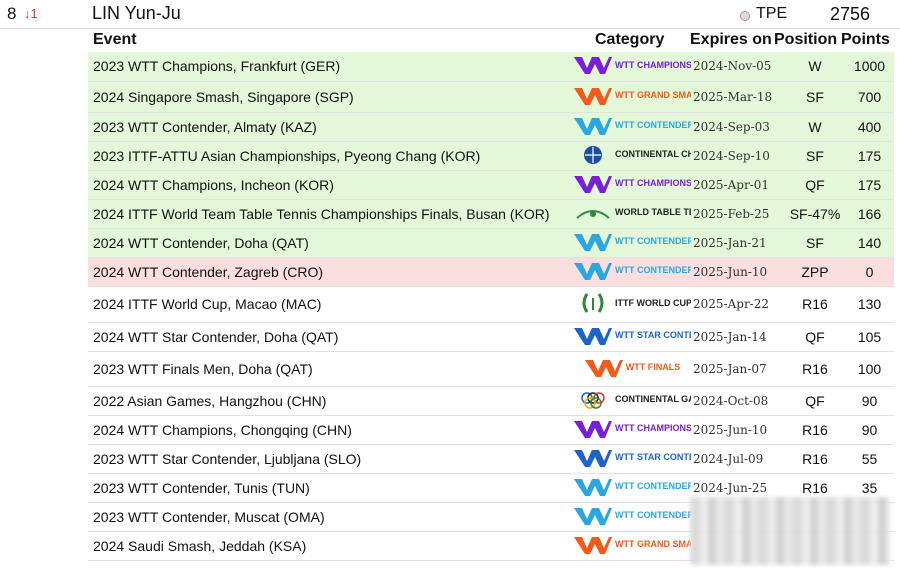  What do you see at coordinates (330, 430) in the screenshot?
I see `event-name: 2024 WTT Champions, Chongqing (CHN)` at bounding box center [330, 430].